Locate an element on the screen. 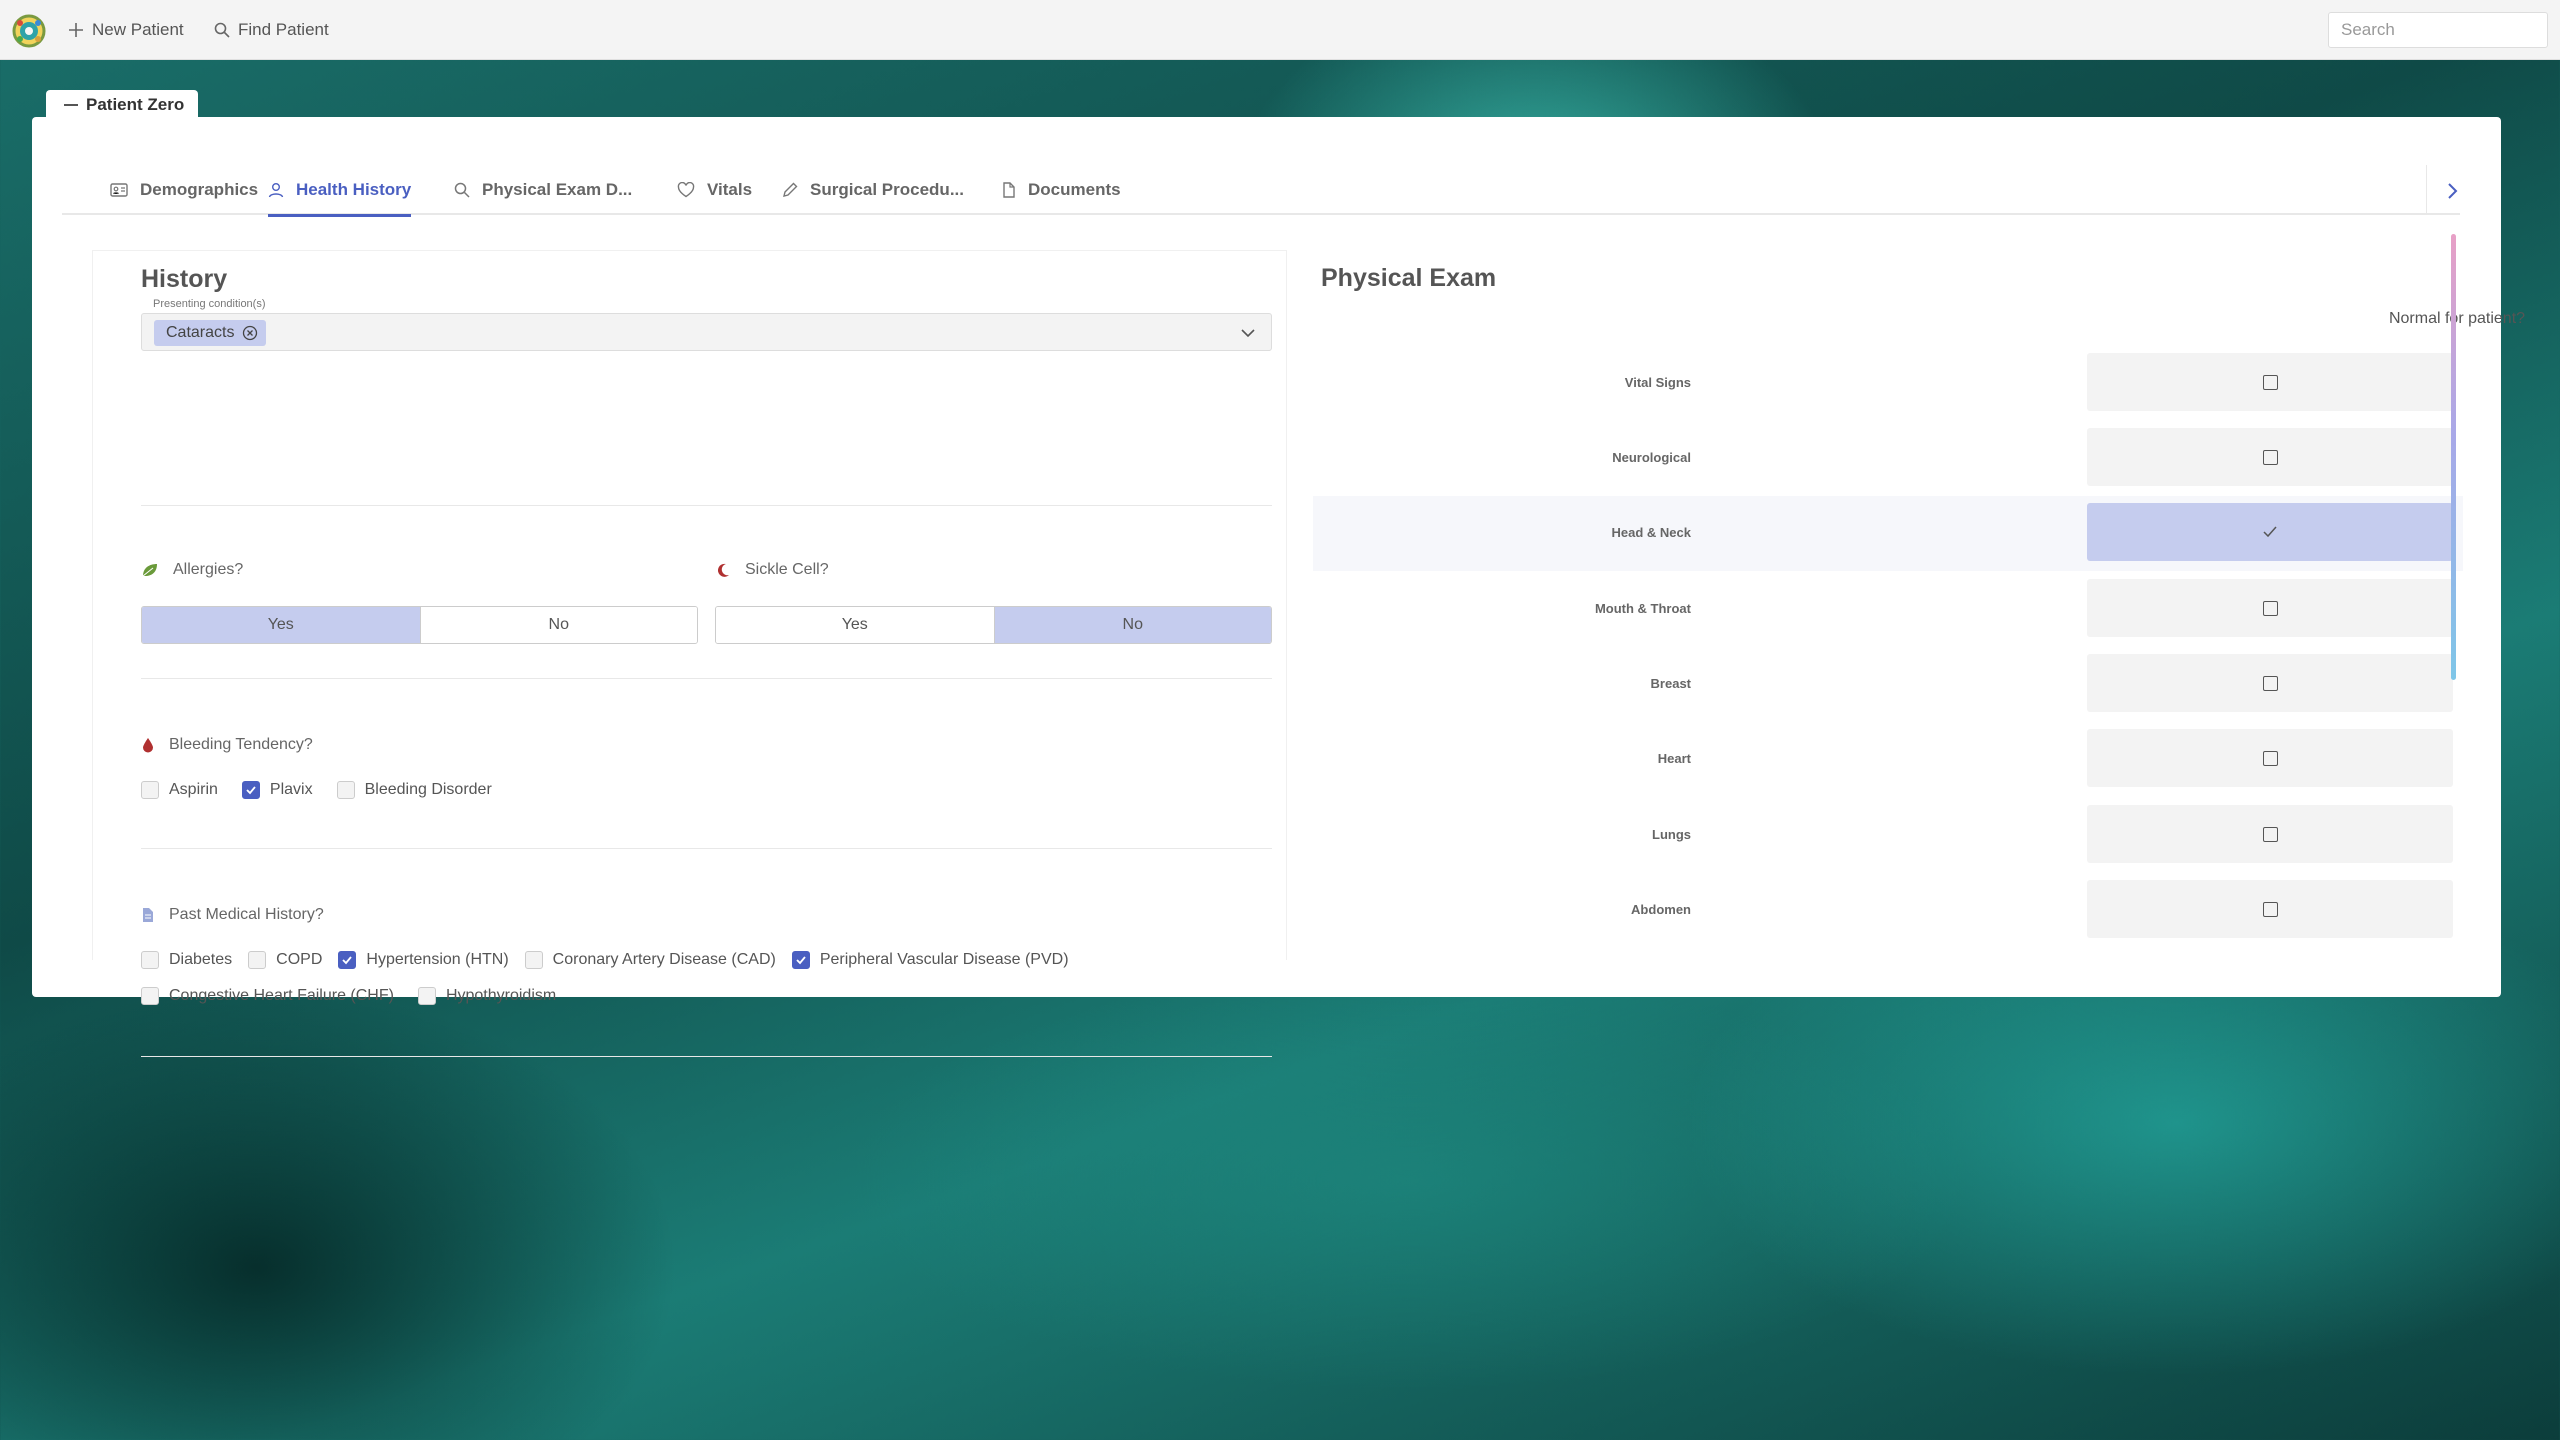 The image size is (2560, 1440). tab-health-history: Health History is located at coordinates (340, 191).